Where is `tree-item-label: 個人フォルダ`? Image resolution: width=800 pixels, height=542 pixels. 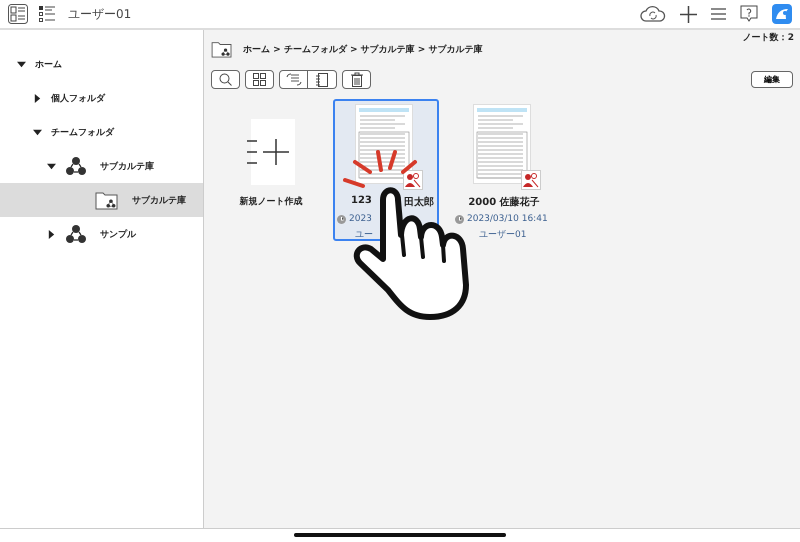
tree-item-label: 個人フォルダ is located at coordinates (78, 98).